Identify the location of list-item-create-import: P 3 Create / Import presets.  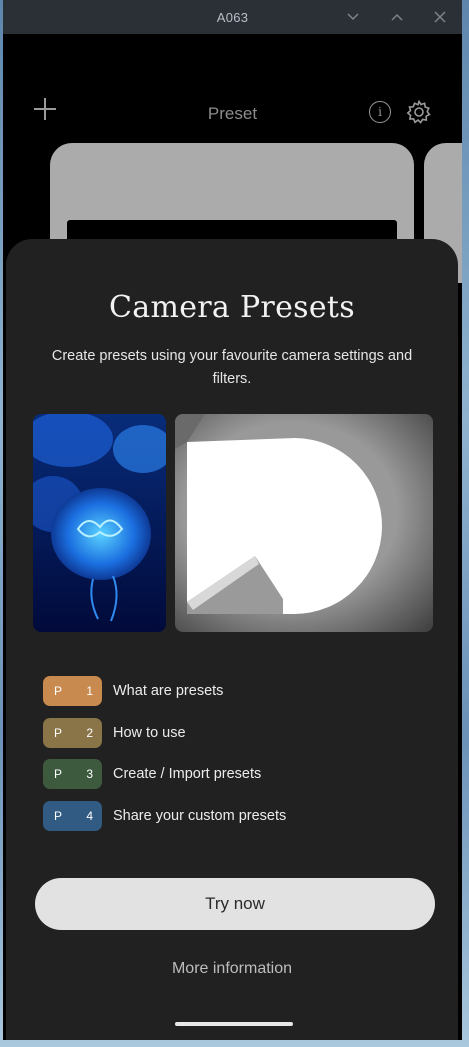
(243, 774).